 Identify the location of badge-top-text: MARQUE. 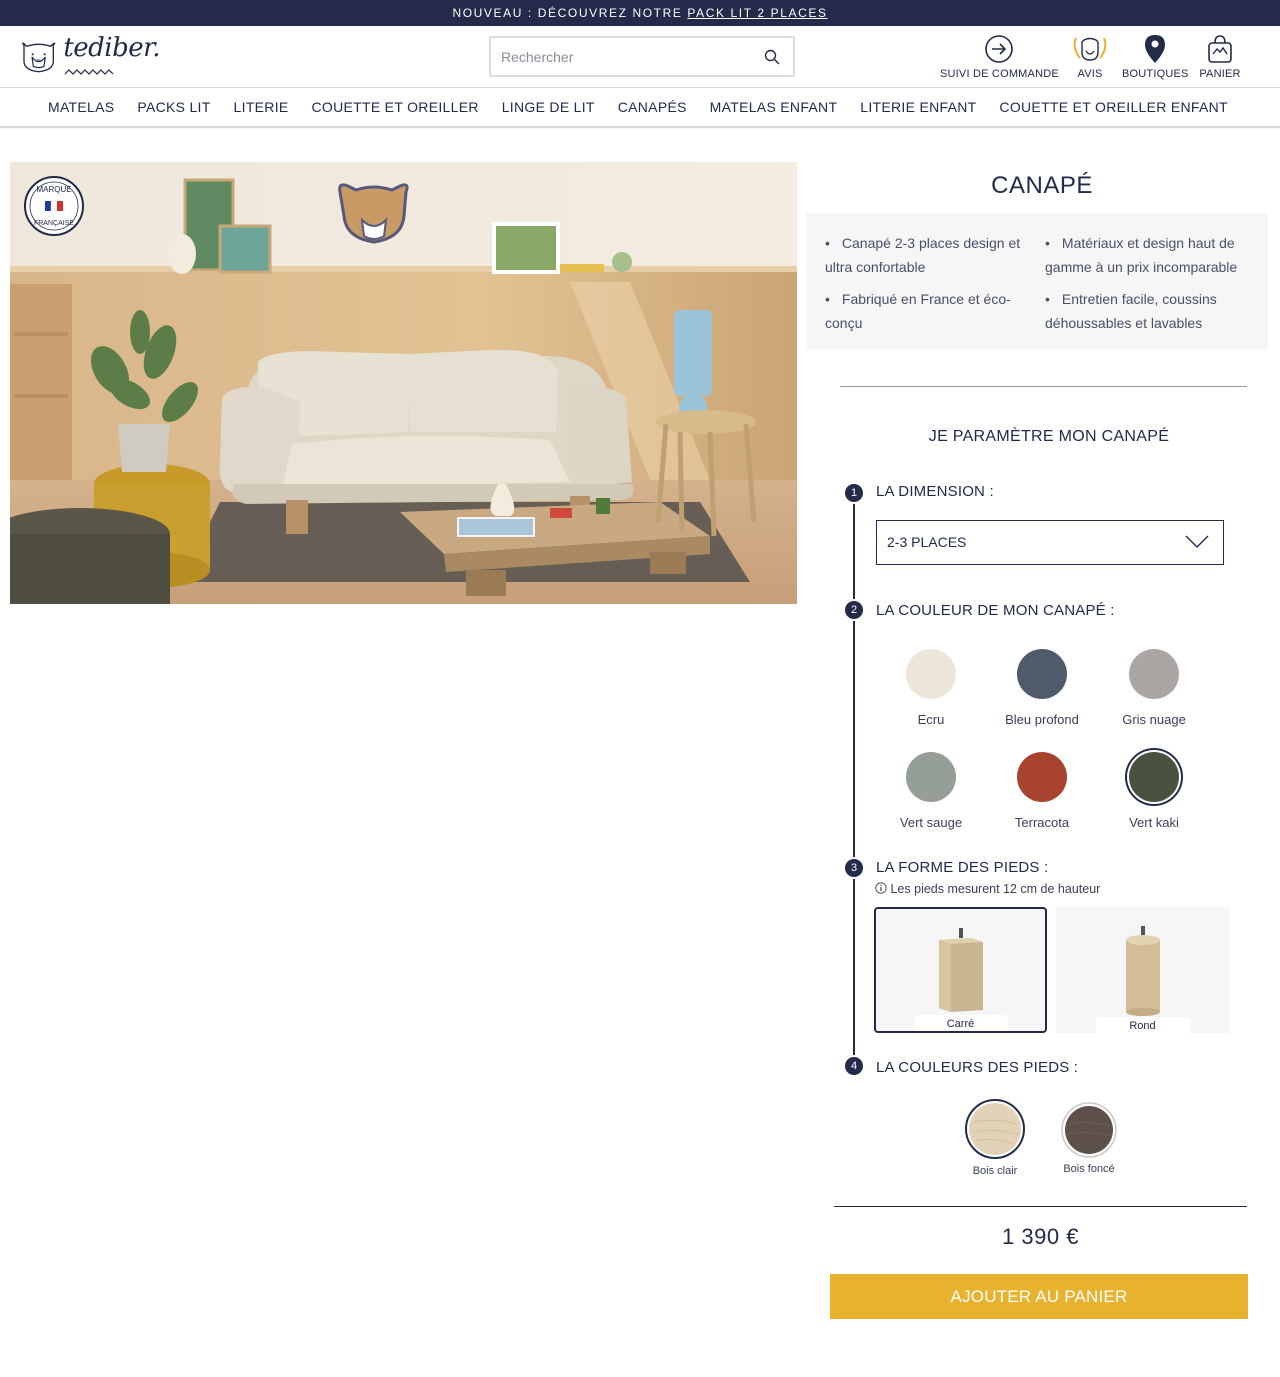
(53, 189).